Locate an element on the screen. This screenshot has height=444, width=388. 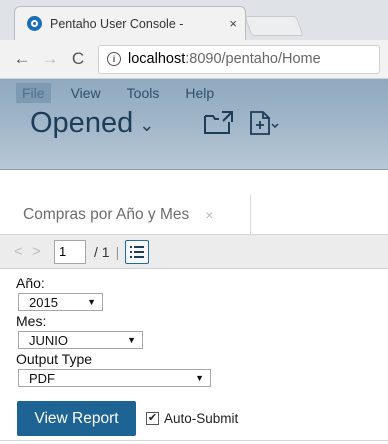
menu-help: Help is located at coordinates (199, 93).